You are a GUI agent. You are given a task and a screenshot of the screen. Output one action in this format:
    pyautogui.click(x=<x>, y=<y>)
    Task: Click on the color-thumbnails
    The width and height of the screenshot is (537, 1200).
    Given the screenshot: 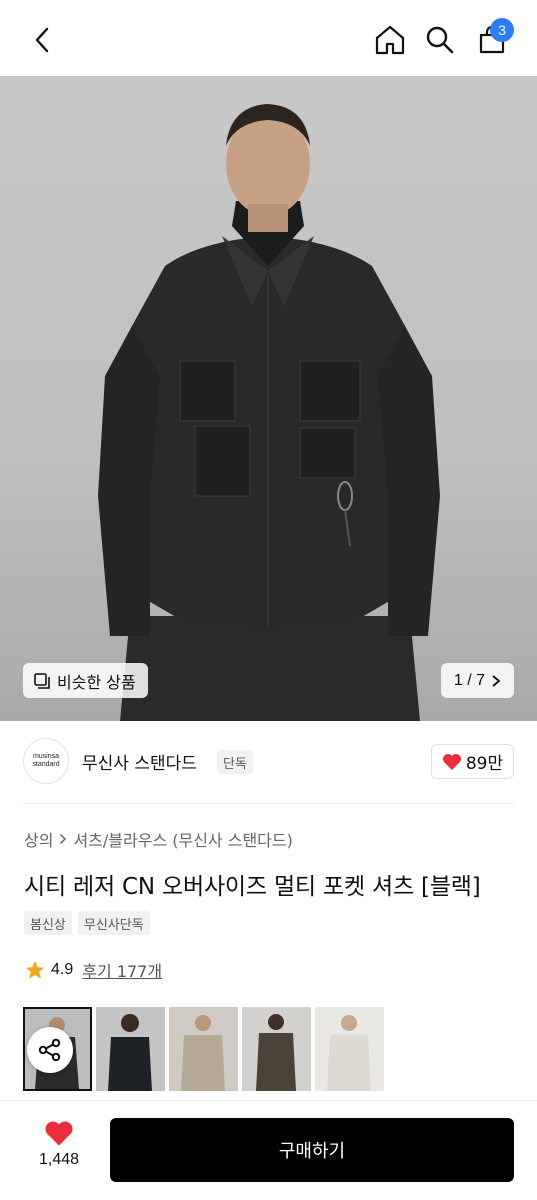 What is the action you would take?
    pyautogui.click(x=203, y=1049)
    